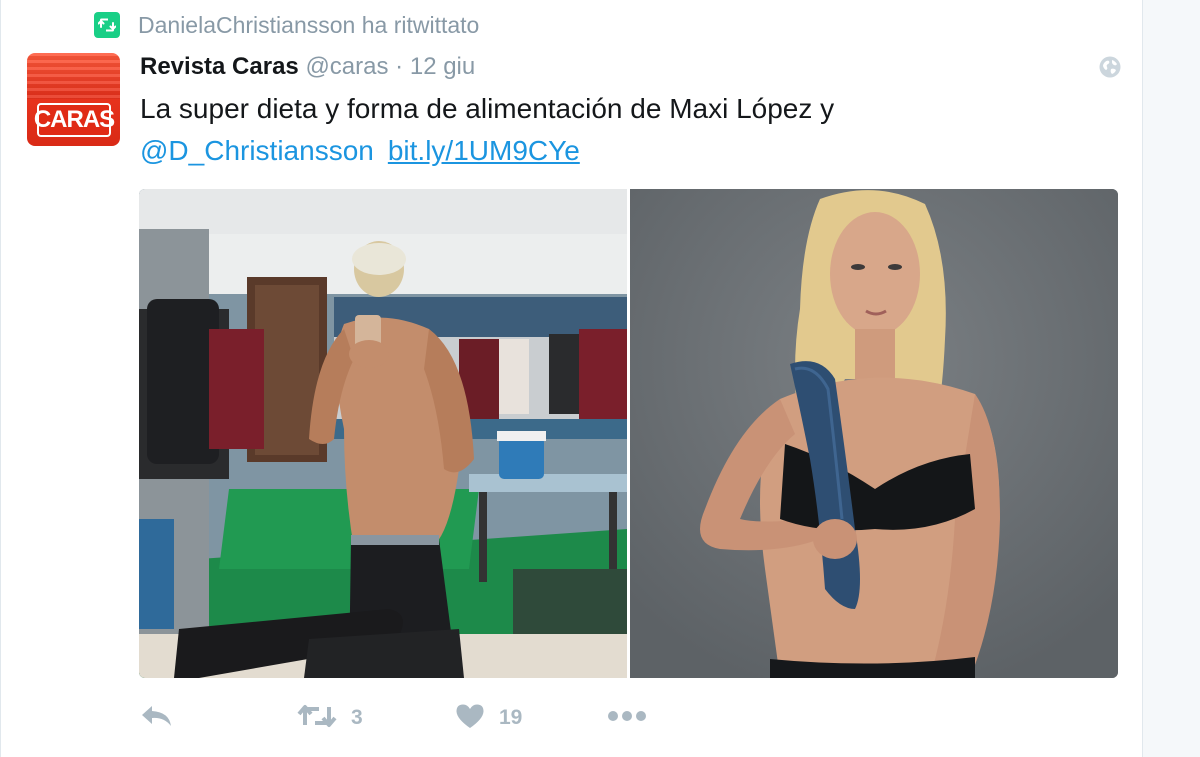 The width and height of the screenshot is (1200, 757). What do you see at coordinates (73, 99) in the screenshot?
I see `author-avatar: CARAS` at bounding box center [73, 99].